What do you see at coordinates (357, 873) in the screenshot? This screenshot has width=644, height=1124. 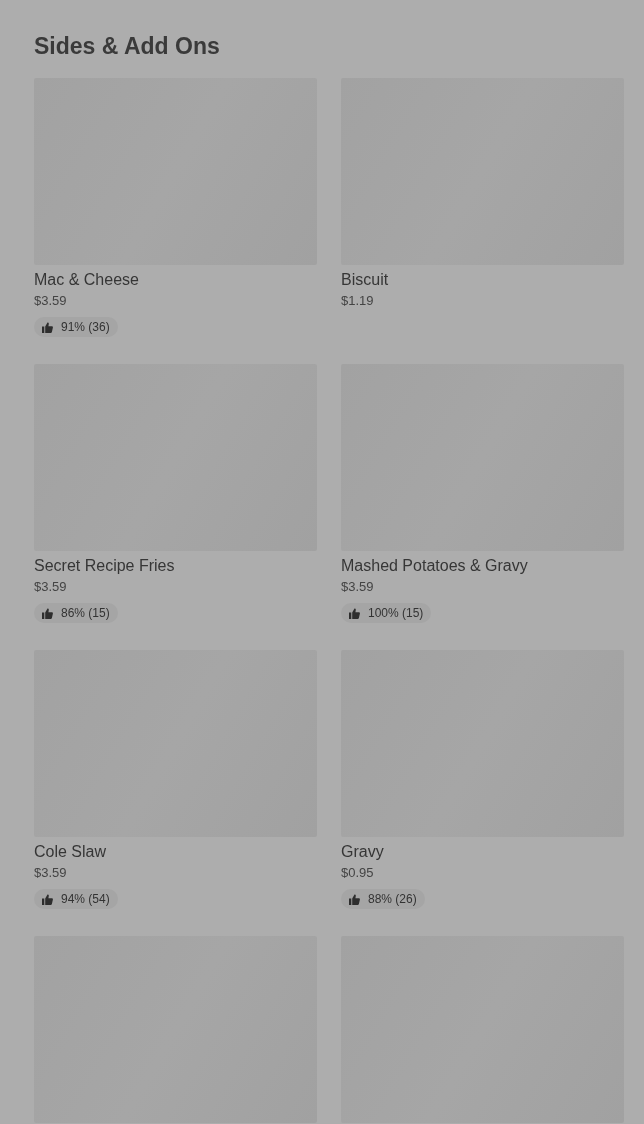 I see `item-price: $0.95` at bounding box center [357, 873].